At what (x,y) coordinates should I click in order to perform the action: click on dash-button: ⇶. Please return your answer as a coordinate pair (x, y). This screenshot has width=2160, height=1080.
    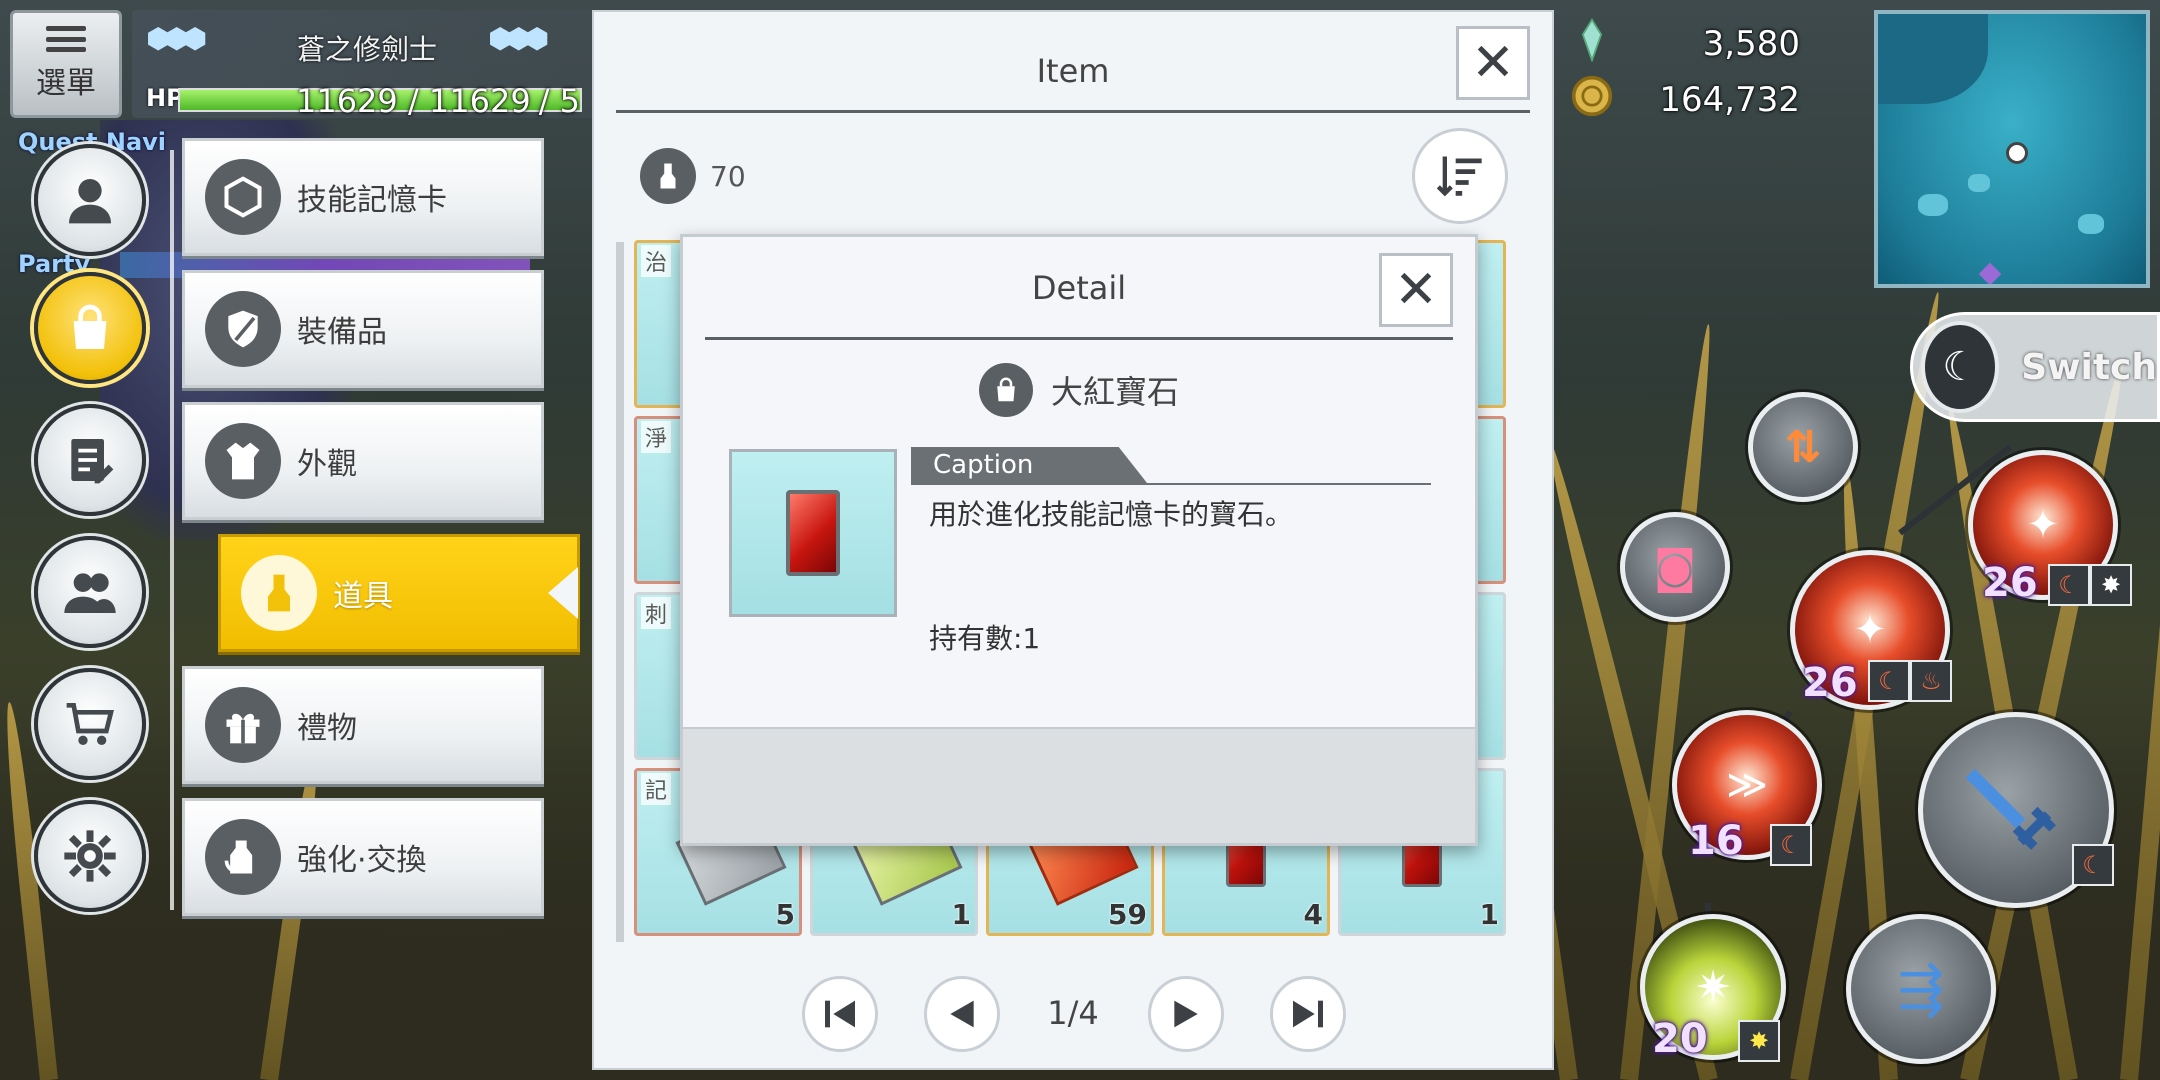
    Looking at the image, I should click on (1921, 989).